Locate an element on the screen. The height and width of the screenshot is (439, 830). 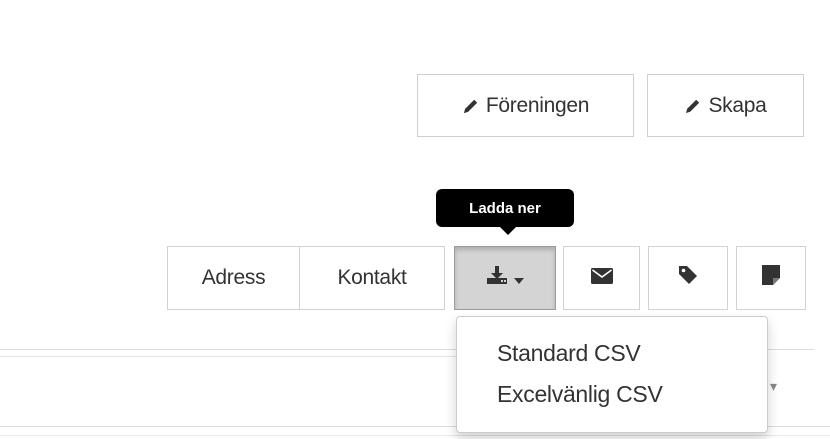
skapa-label: Skapa is located at coordinates (737, 105).